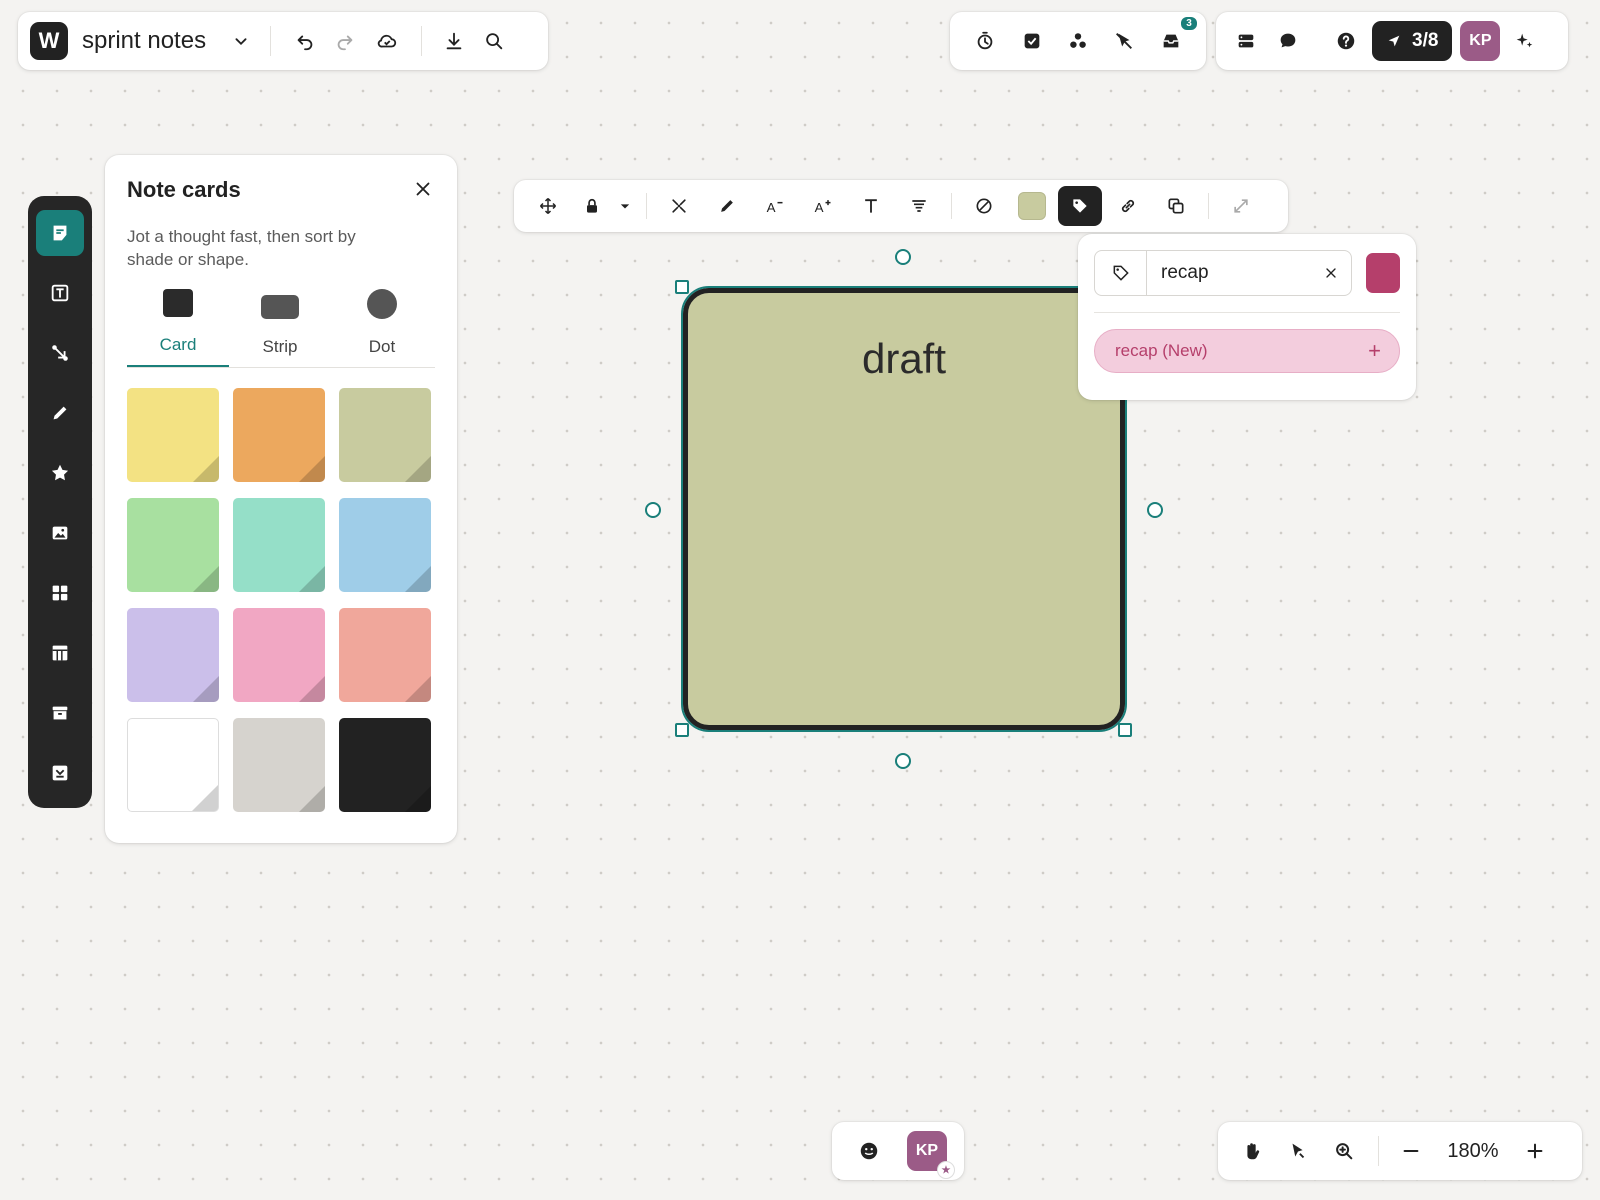 Image resolution: width=1600 pixels, height=1200 pixels. Describe the element at coordinates (984, 206) in the screenshot. I see `no-border-icon` at that location.